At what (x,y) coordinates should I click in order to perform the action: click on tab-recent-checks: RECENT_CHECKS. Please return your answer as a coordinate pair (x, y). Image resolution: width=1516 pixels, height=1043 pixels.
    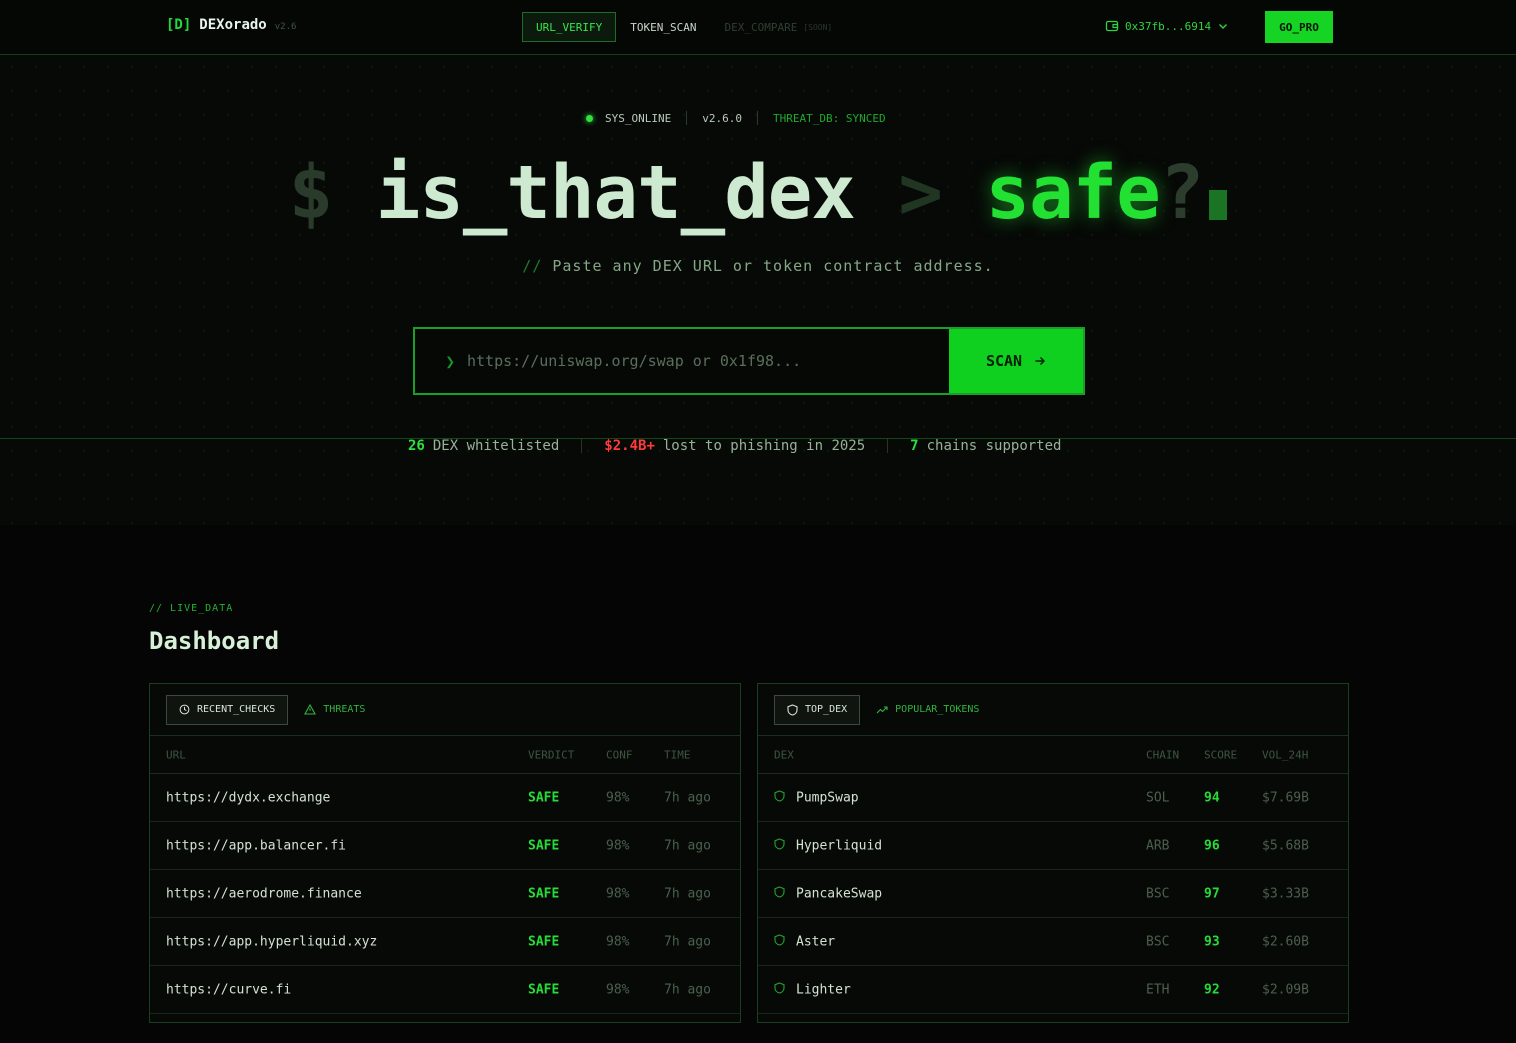
    Looking at the image, I should click on (227, 709).